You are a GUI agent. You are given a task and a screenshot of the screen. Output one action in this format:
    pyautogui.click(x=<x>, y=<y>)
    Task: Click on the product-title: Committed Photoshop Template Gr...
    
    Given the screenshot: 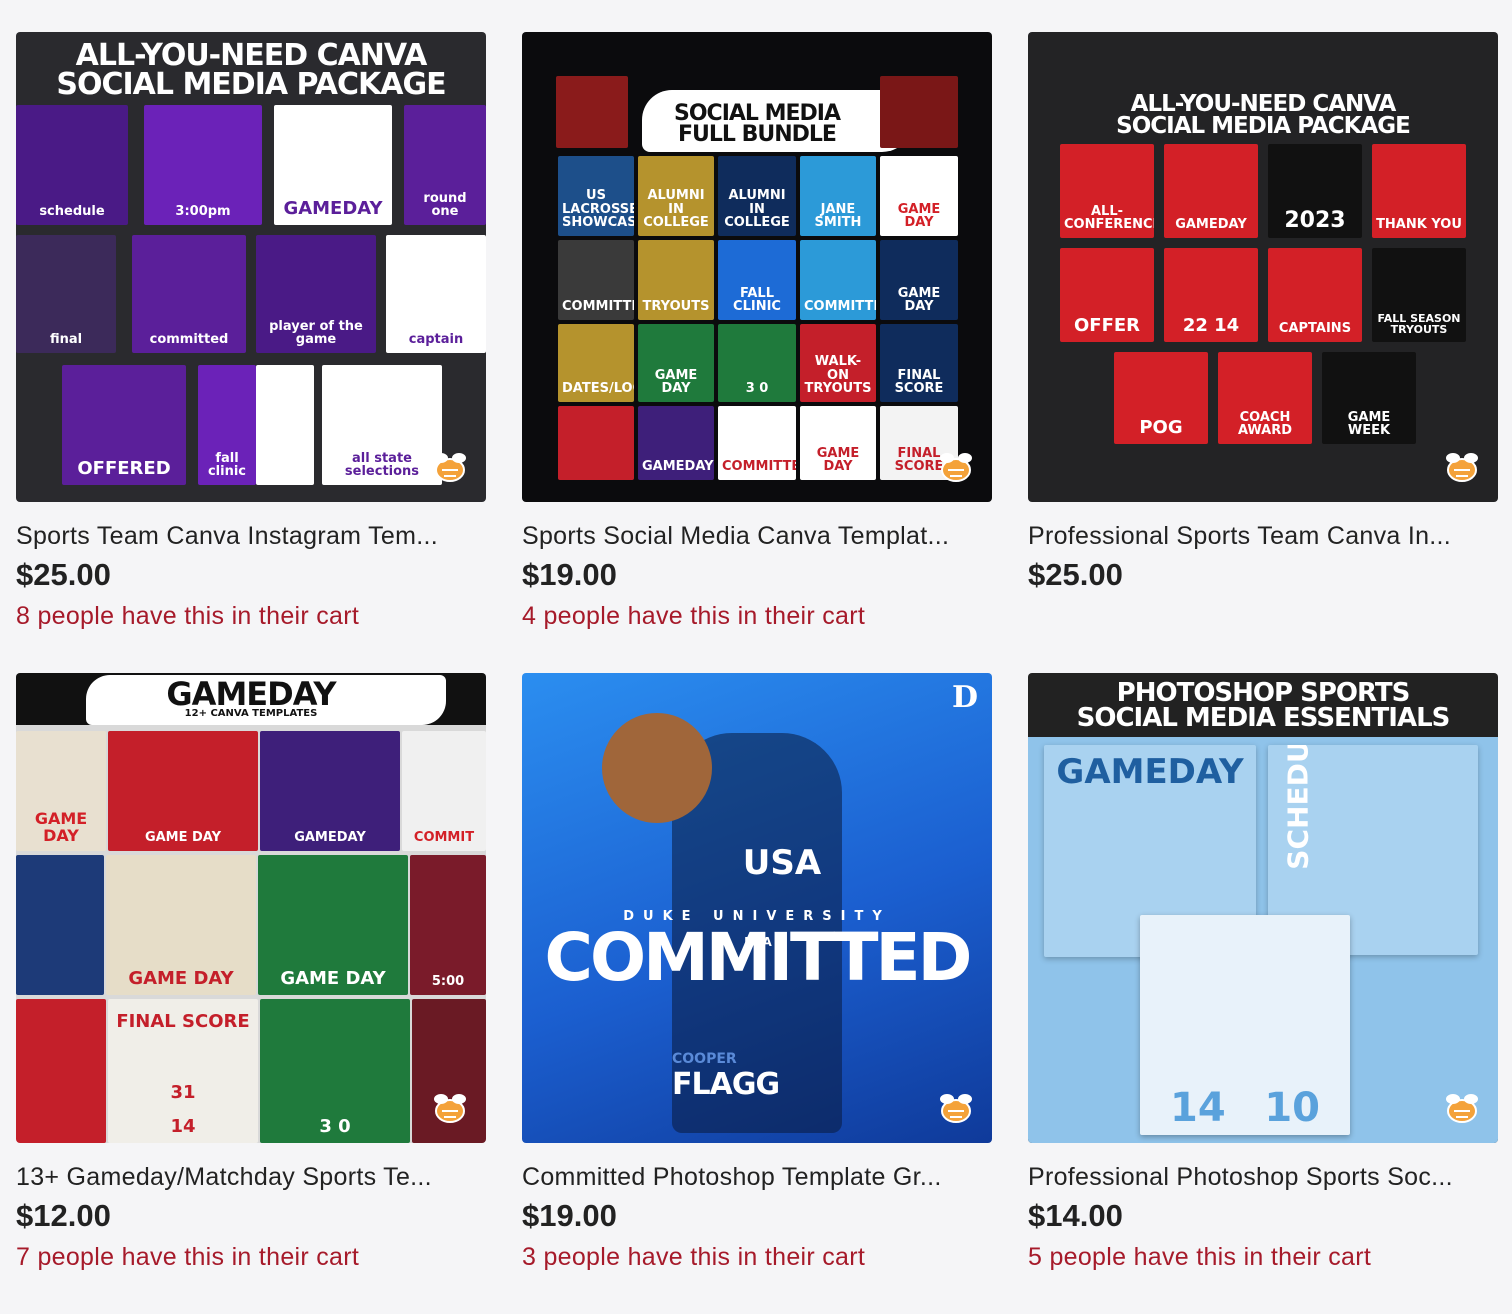 What is the action you would take?
    pyautogui.click(x=757, y=1177)
    